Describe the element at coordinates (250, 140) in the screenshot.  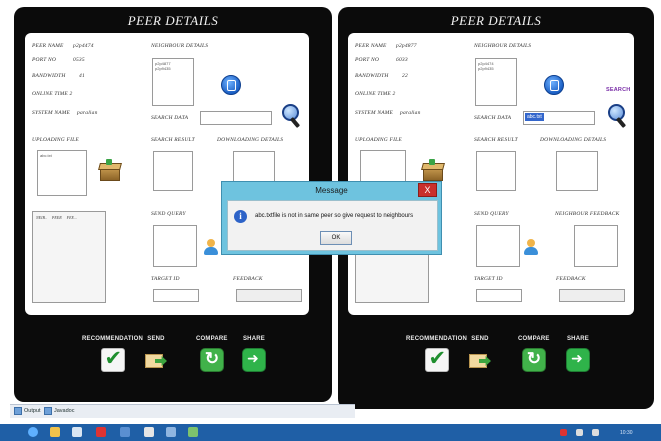
I see `downloading-details-label: DOWNLOADING DETAILS` at that location.